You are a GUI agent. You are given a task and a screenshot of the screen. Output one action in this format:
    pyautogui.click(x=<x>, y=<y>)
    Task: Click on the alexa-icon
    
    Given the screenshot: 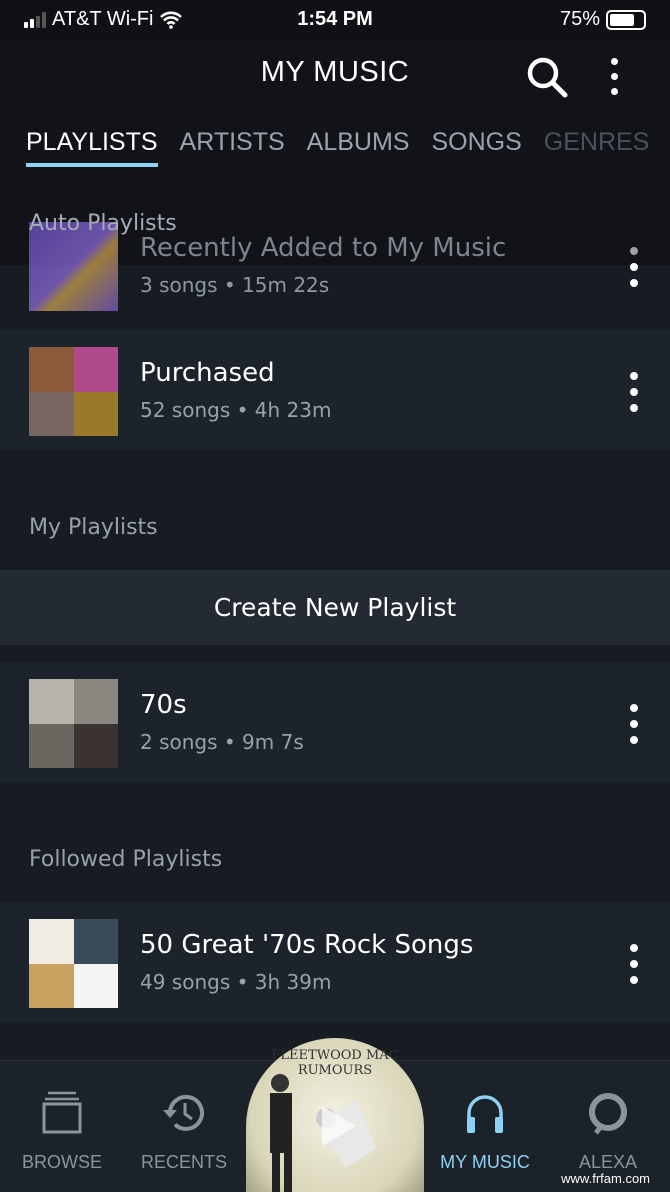 What is the action you would take?
    pyautogui.click(x=608, y=1114)
    